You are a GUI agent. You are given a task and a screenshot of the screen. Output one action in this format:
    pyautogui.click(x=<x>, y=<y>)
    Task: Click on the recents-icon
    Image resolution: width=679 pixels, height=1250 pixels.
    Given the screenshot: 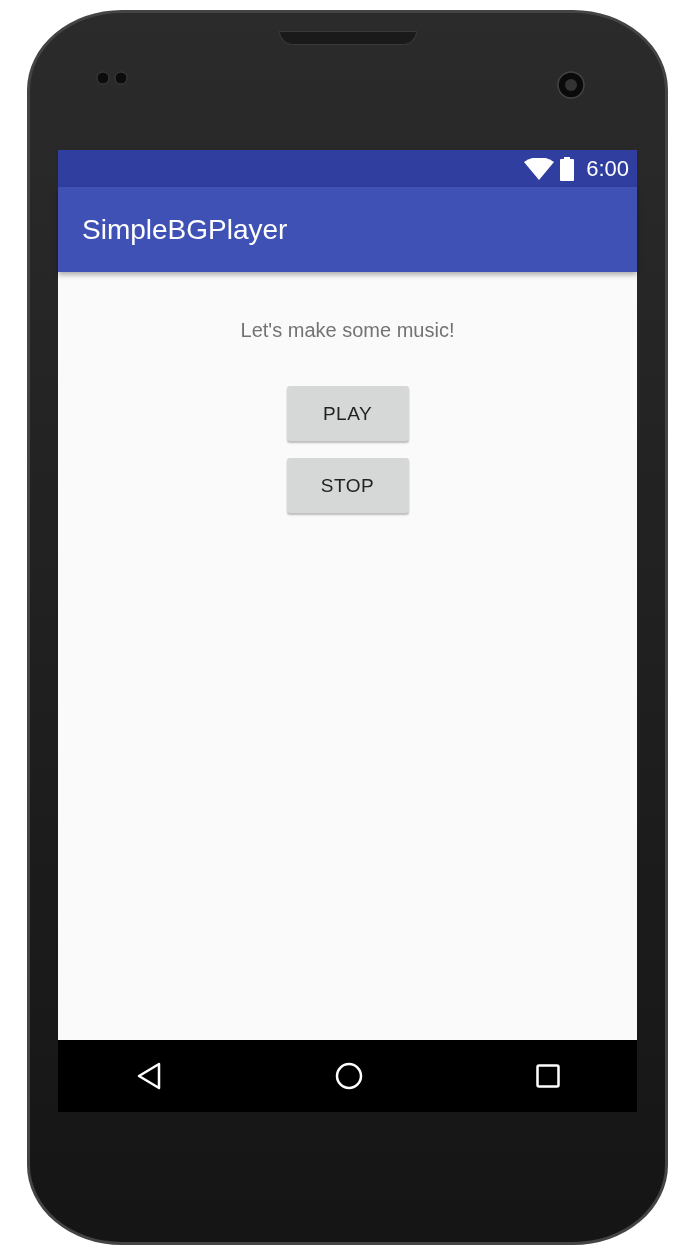 What is the action you would take?
    pyautogui.click(x=548, y=1076)
    